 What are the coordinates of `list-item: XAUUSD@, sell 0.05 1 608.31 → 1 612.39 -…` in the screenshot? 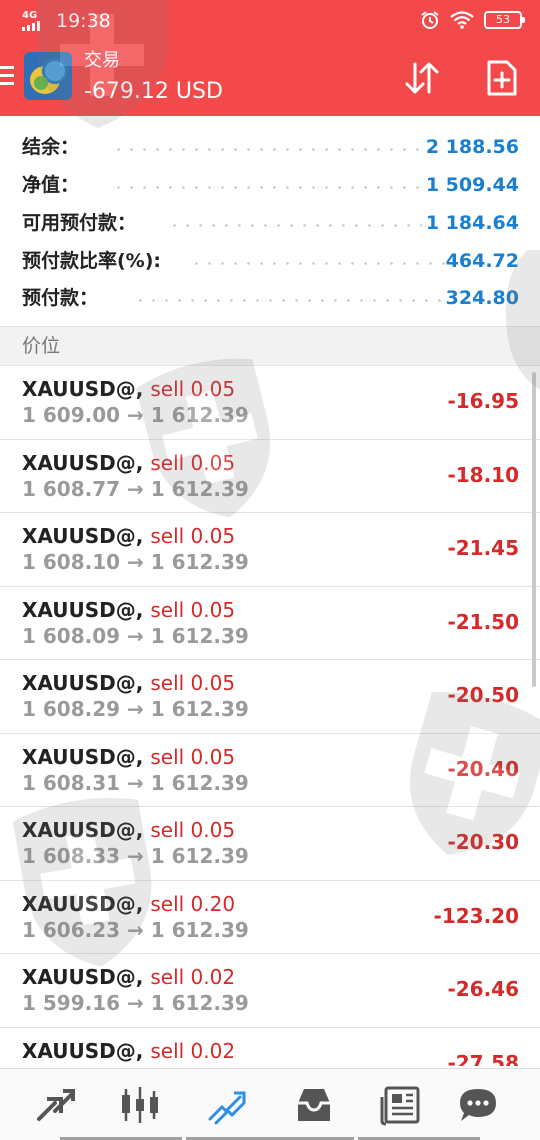 It's located at (270, 770).